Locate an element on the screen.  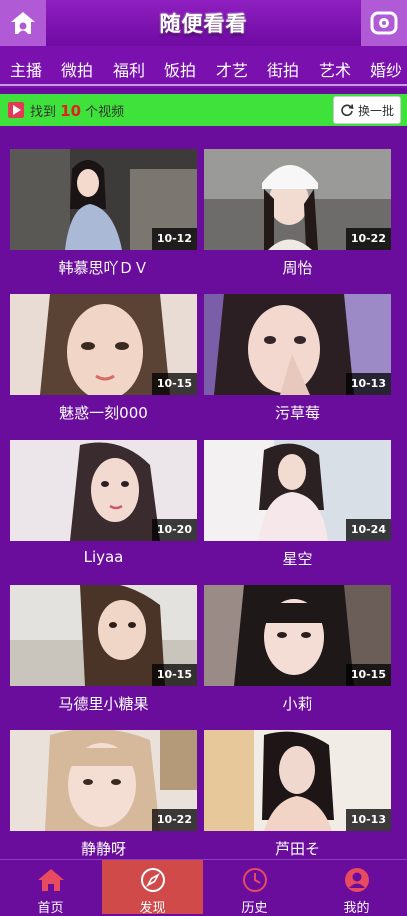
video-thumbnail: 10-20 is located at coordinates (103, 490).